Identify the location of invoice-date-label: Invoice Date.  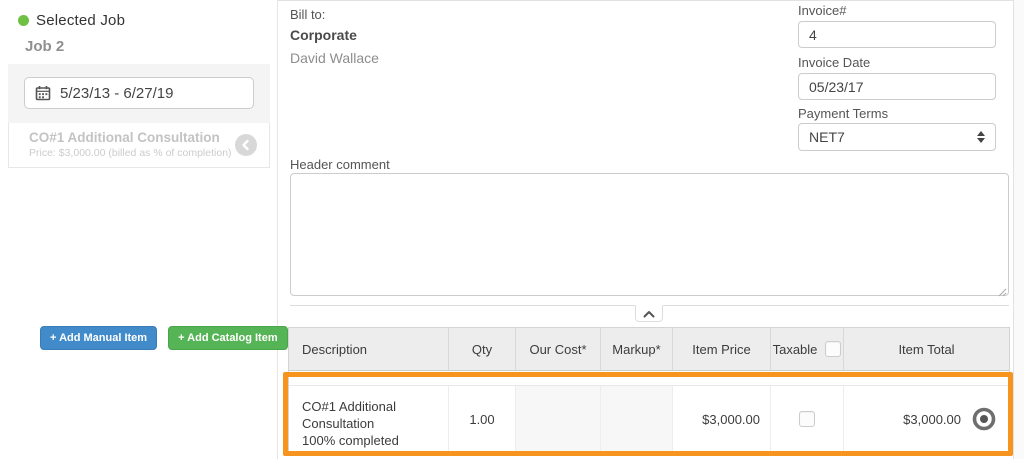
(834, 62).